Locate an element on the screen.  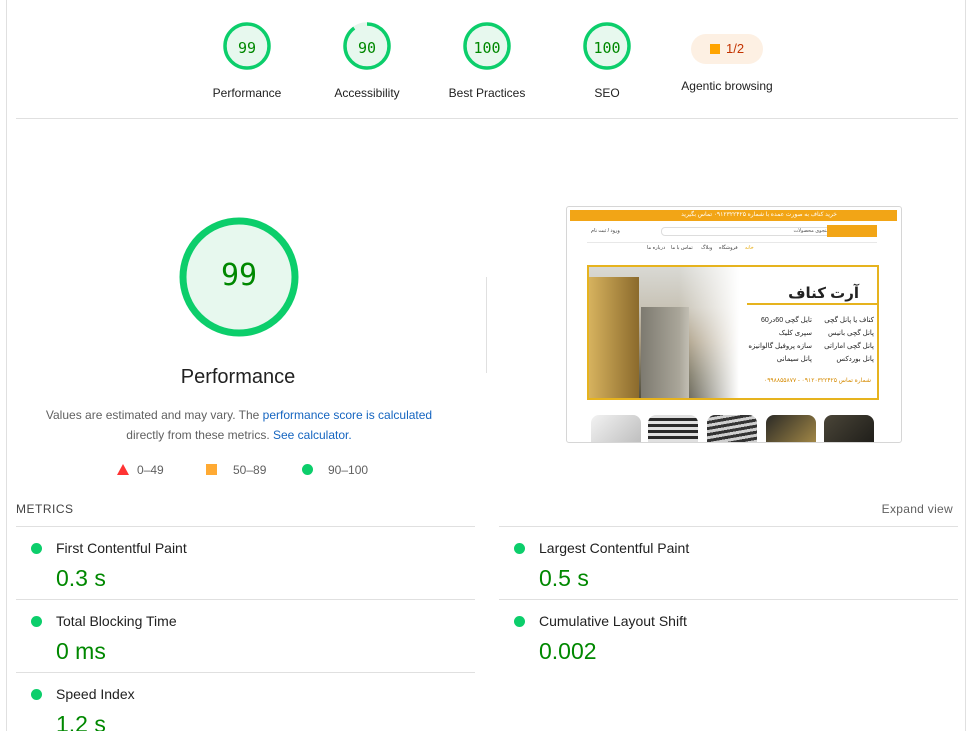
performance-gauge-large: 99 is located at coordinates (239, 277).